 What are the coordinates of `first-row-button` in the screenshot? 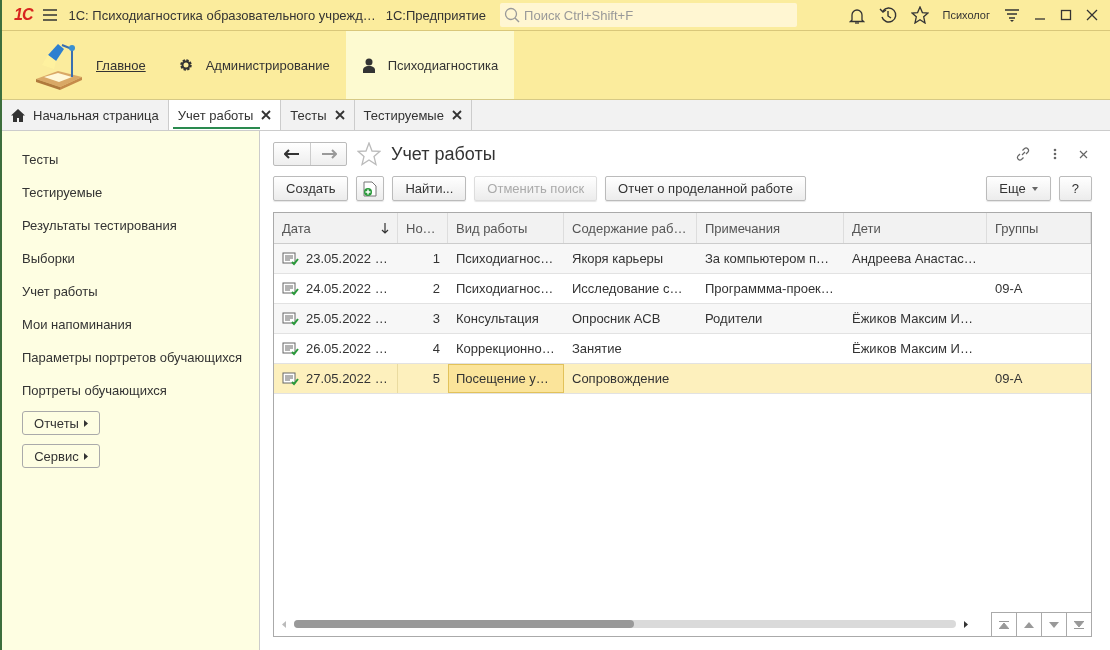 It's located at (1003, 624).